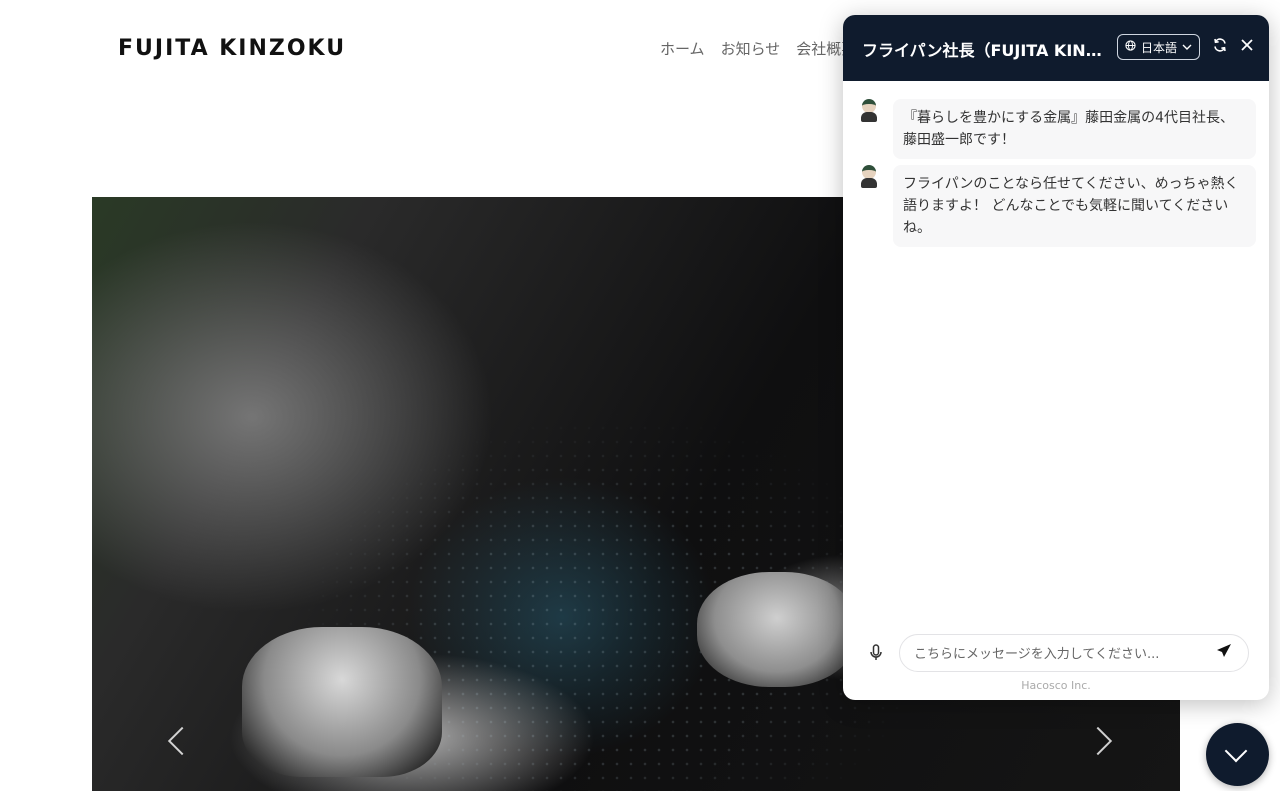 This screenshot has width=1280, height=791. Describe the element at coordinates (777, 629) in the screenshot. I see `bolt-right` at that location.